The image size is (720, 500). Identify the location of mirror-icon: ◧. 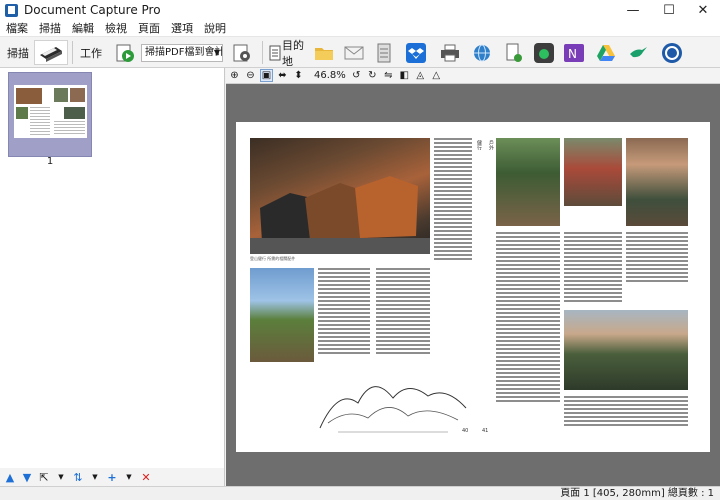
(404, 75).